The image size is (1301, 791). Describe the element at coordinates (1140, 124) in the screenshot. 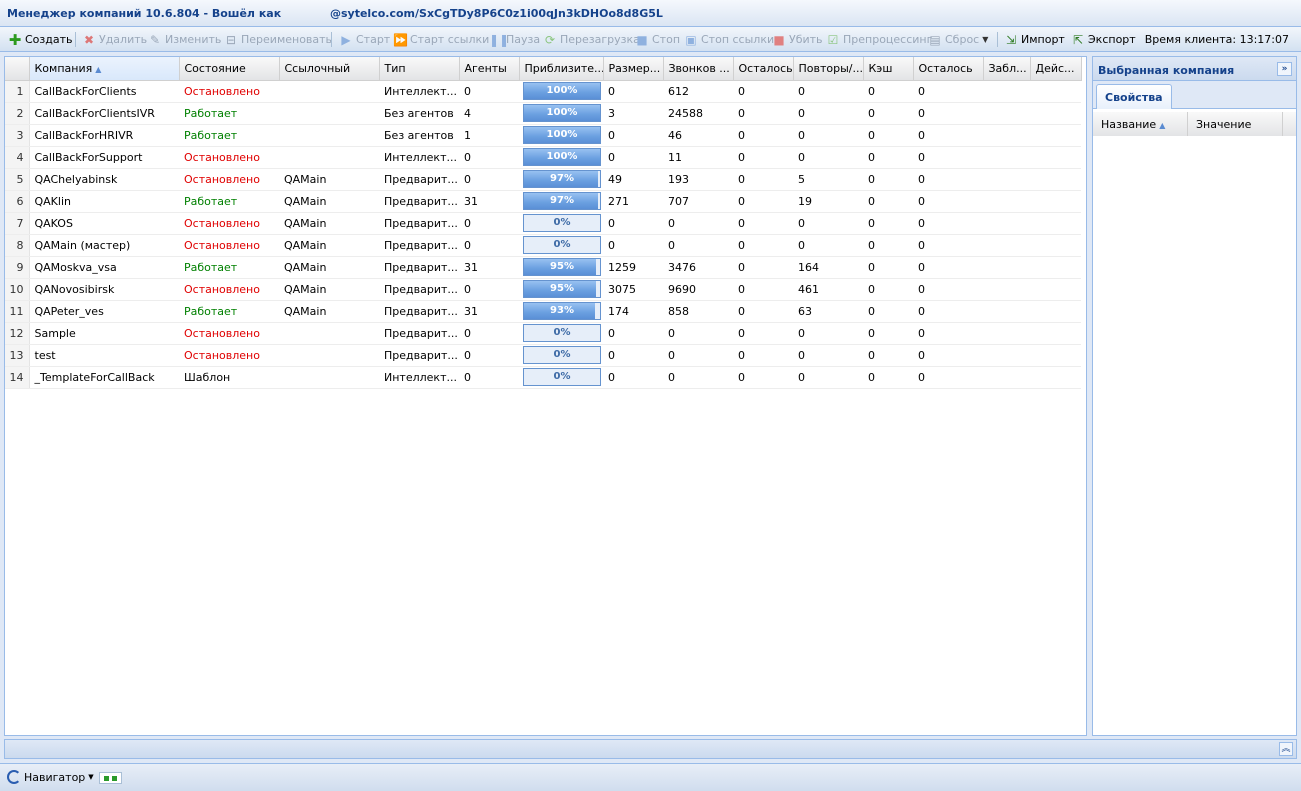

I see `column-header-property-name: Название ▲` at that location.